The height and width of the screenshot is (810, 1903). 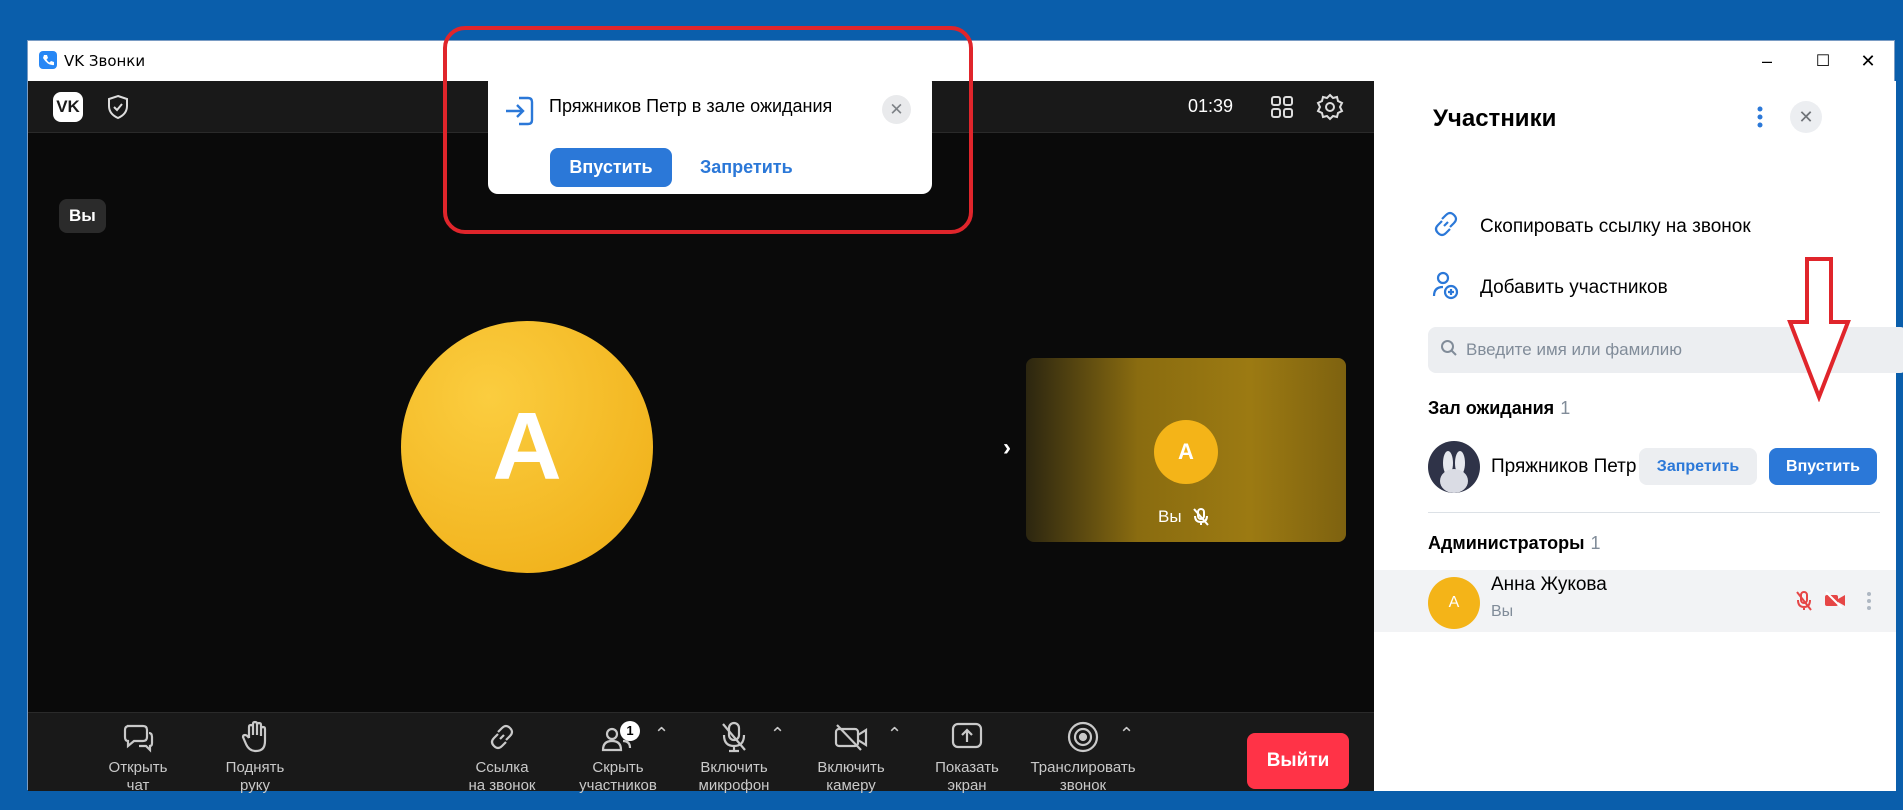 What do you see at coordinates (1549, 288) in the screenshot?
I see `add-participants-item: Добавить участников` at bounding box center [1549, 288].